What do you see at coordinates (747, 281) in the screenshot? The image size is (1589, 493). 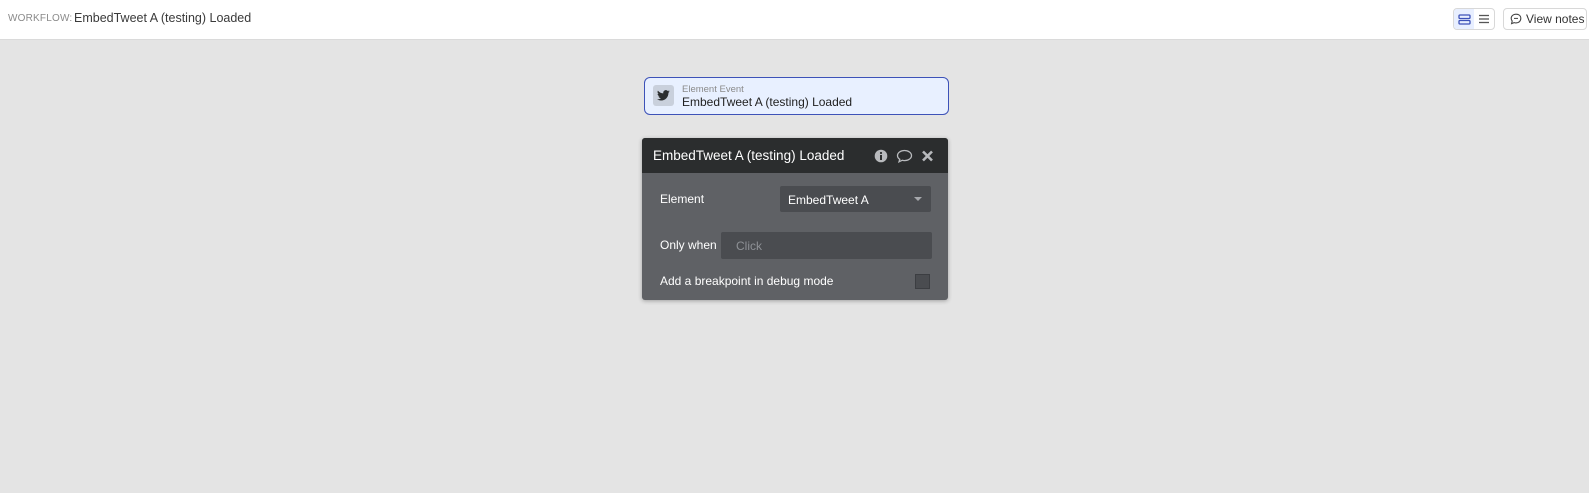 I see `breakpoint-label: Add a breakpoint in debug mode` at bounding box center [747, 281].